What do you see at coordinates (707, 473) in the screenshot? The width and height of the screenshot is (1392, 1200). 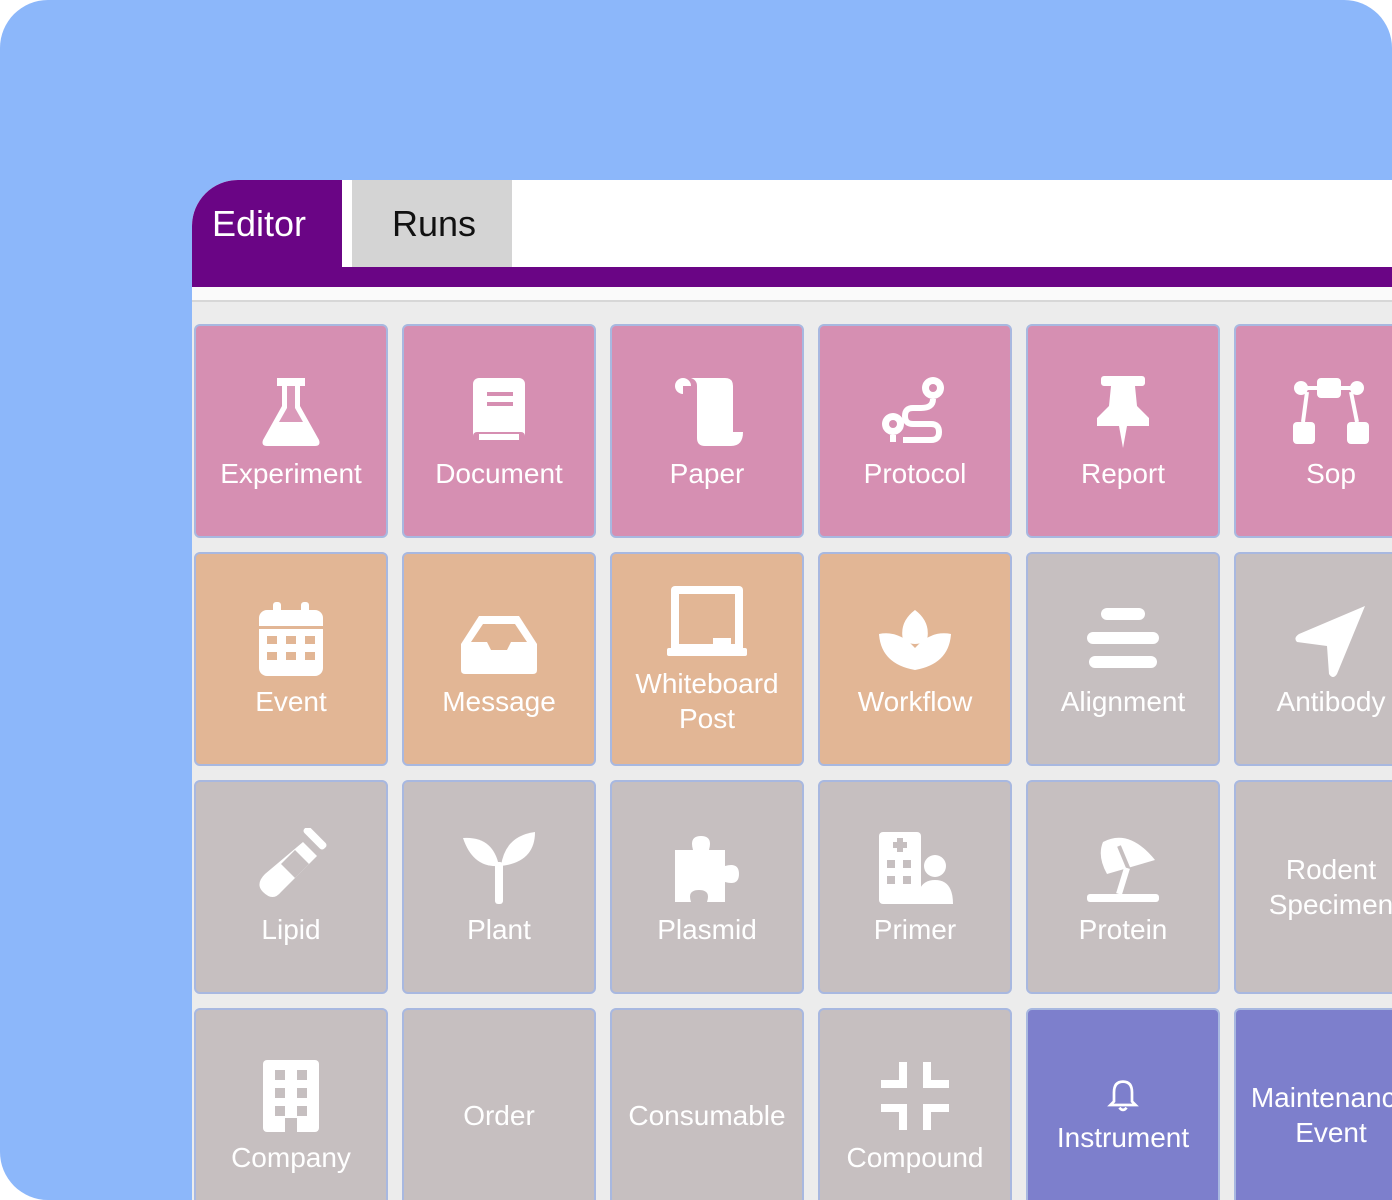 I see `tile-label: Paper` at bounding box center [707, 473].